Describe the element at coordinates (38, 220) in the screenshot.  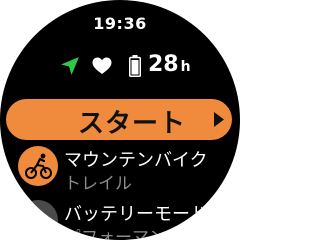
I see `battery-mode-icon` at that location.